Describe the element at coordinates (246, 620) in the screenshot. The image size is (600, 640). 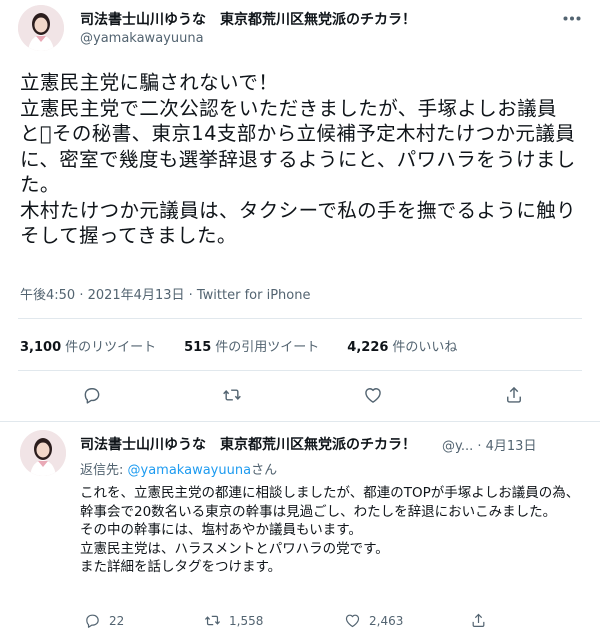
I see `retweet-count: 1,558` at that location.